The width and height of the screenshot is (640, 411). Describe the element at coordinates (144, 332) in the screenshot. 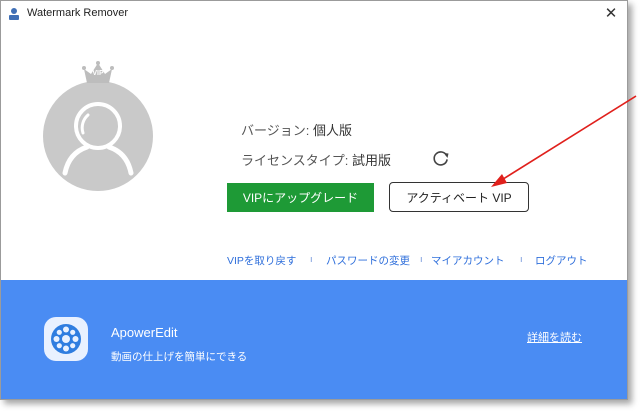

I see `promo-app-name: ApowerEdit` at that location.